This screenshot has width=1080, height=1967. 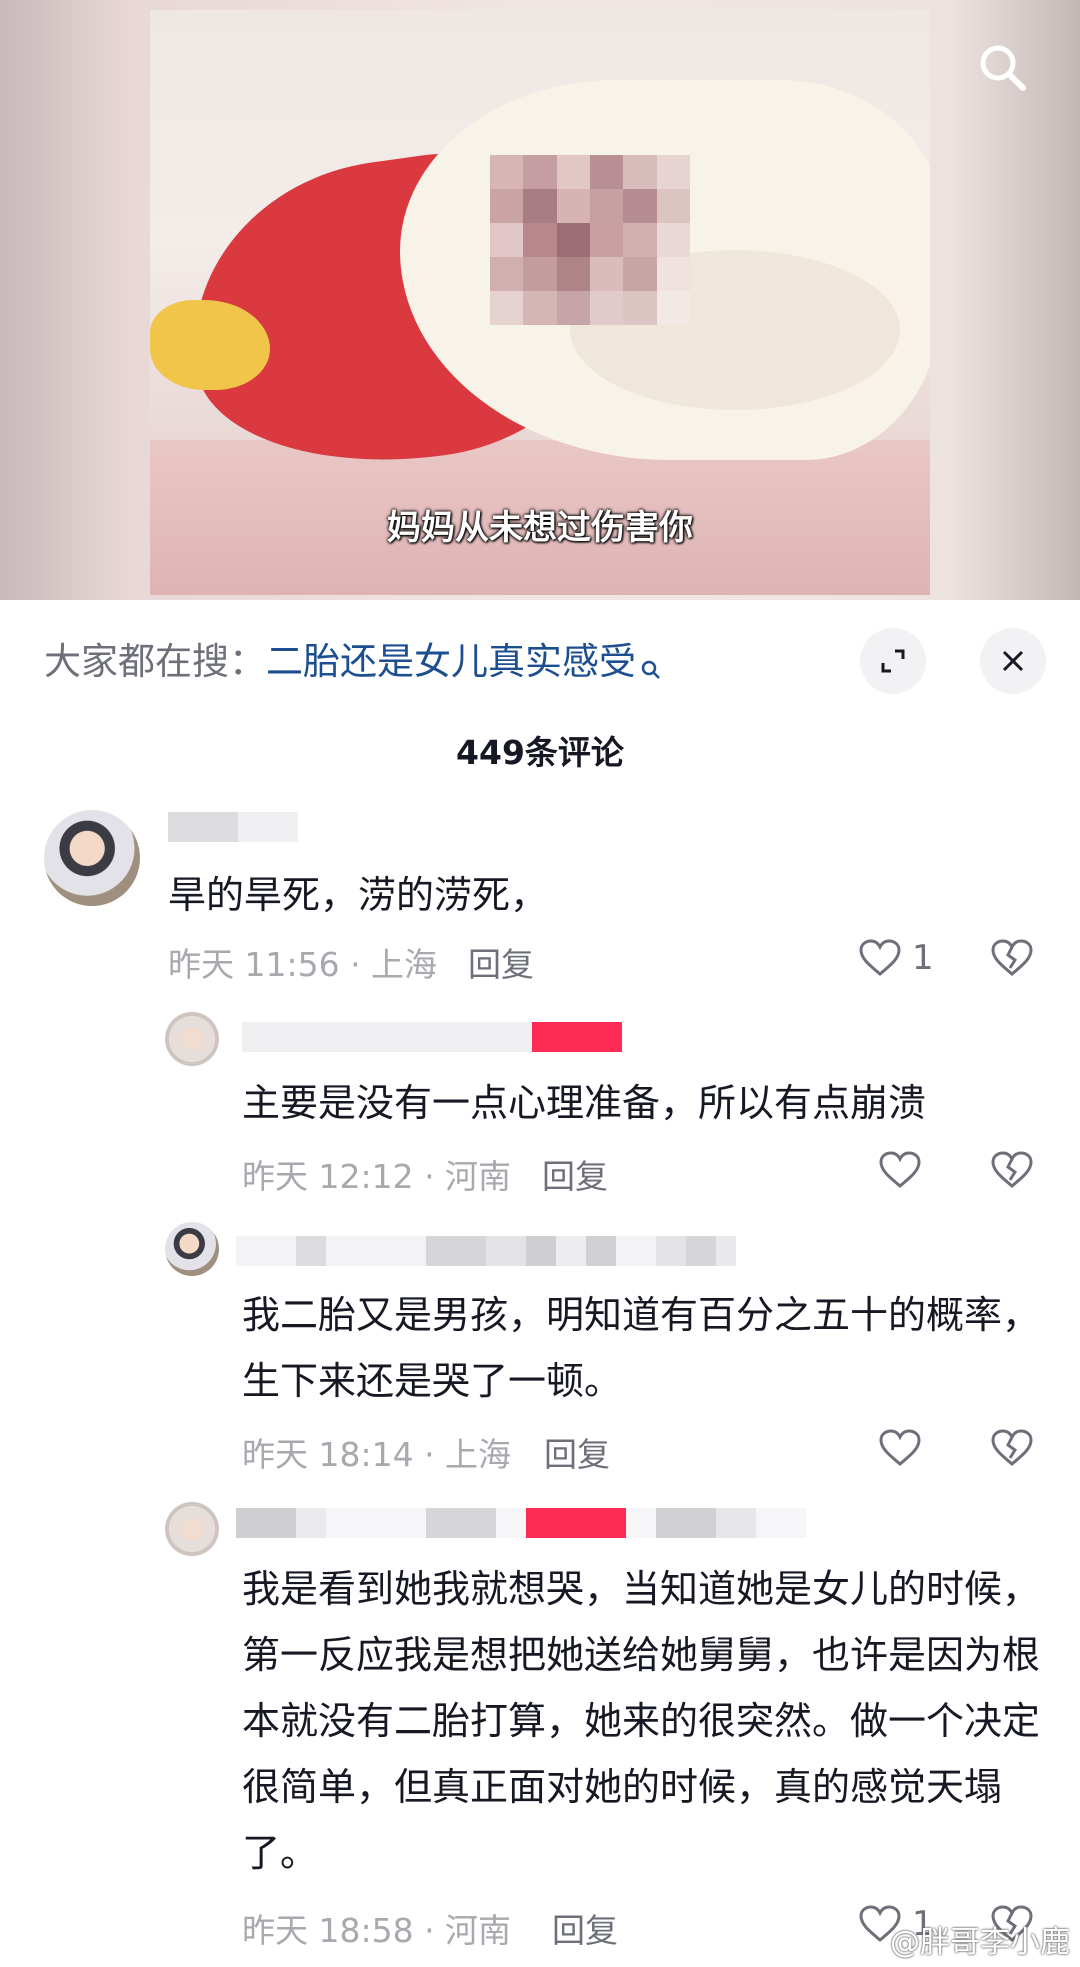 What do you see at coordinates (358, 895) in the screenshot?
I see `comment-text: 旱的旱死，涝的涝死，` at bounding box center [358, 895].